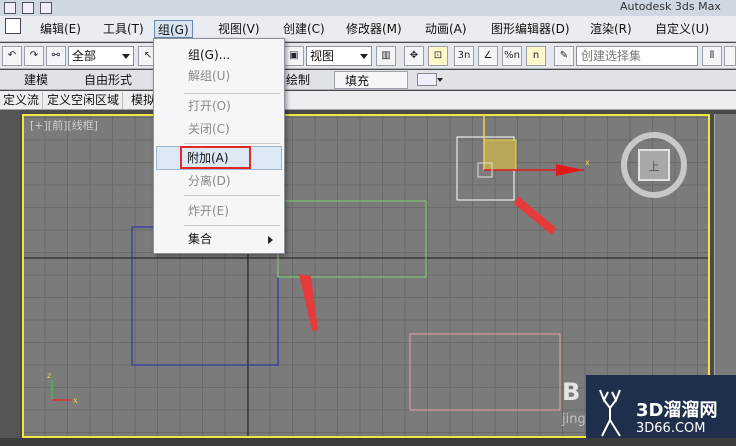 This screenshot has width=736, height=446. Describe the element at coordinates (571, 392) in the screenshot. I see `watermark-partial-B: B` at that location.